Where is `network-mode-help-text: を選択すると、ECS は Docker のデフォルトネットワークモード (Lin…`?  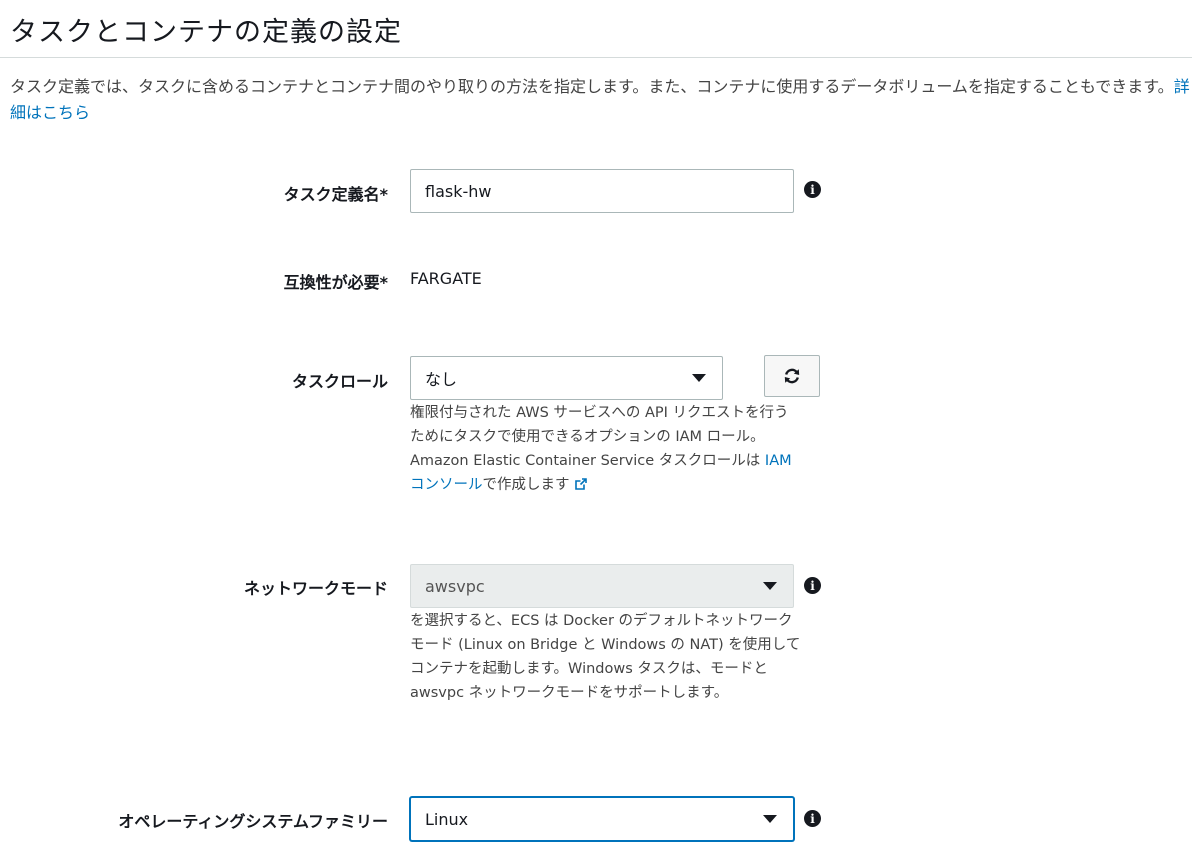 network-mode-help-text: を選択すると、ECS は Docker のデフォルトネットワークモード (Lin… is located at coordinates (605, 657).